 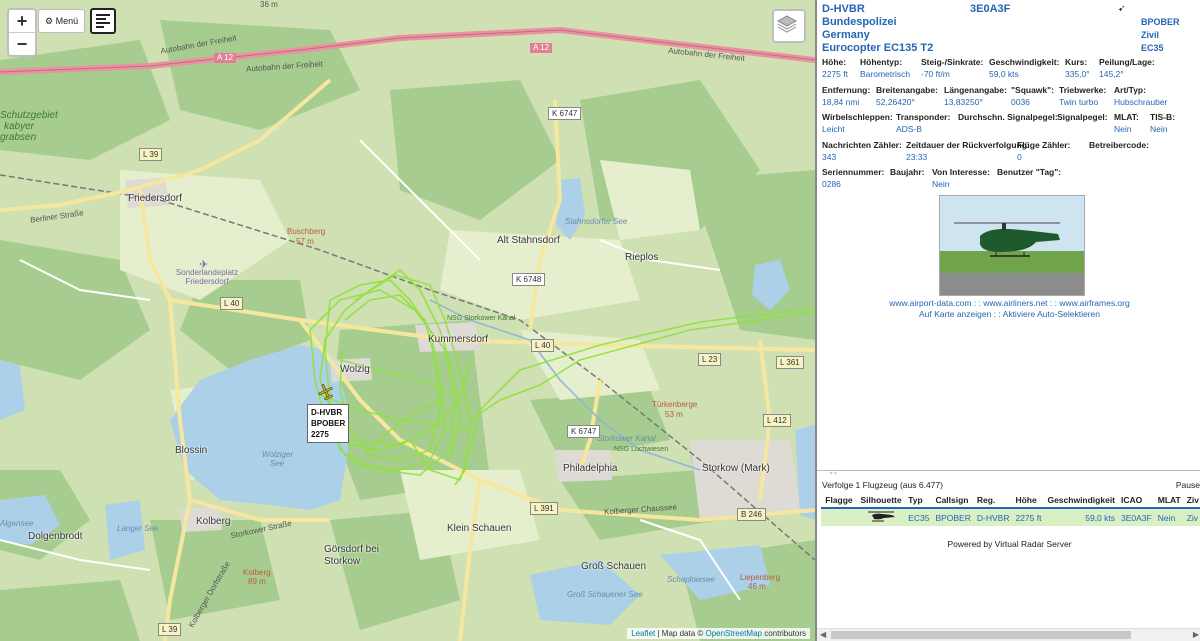 What do you see at coordinates (783, 633) in the screenshot?
I see `attribution-tail: contributors` at bounding box center [783, 633].